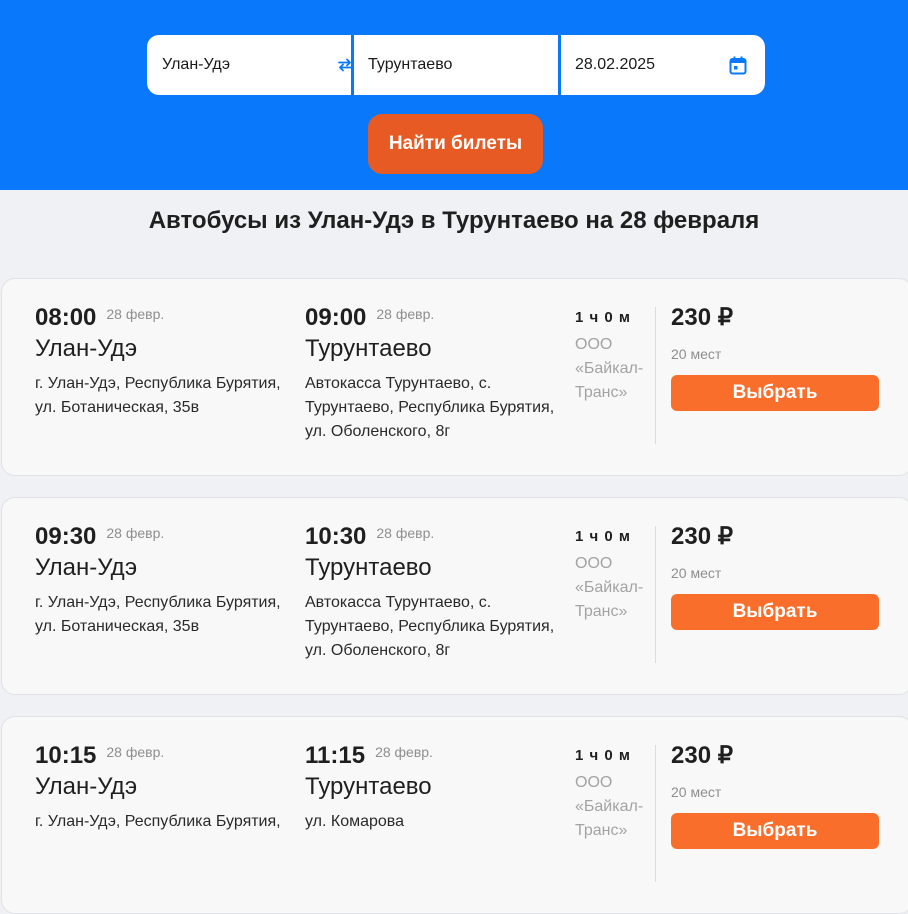 Image resolution: width=908 pixels, height=914 pixels. What do you see at coordinates (355, 821) in the screenshot?
I see `arrival-address: ул. Комарова` at bounding box center [355, 821].